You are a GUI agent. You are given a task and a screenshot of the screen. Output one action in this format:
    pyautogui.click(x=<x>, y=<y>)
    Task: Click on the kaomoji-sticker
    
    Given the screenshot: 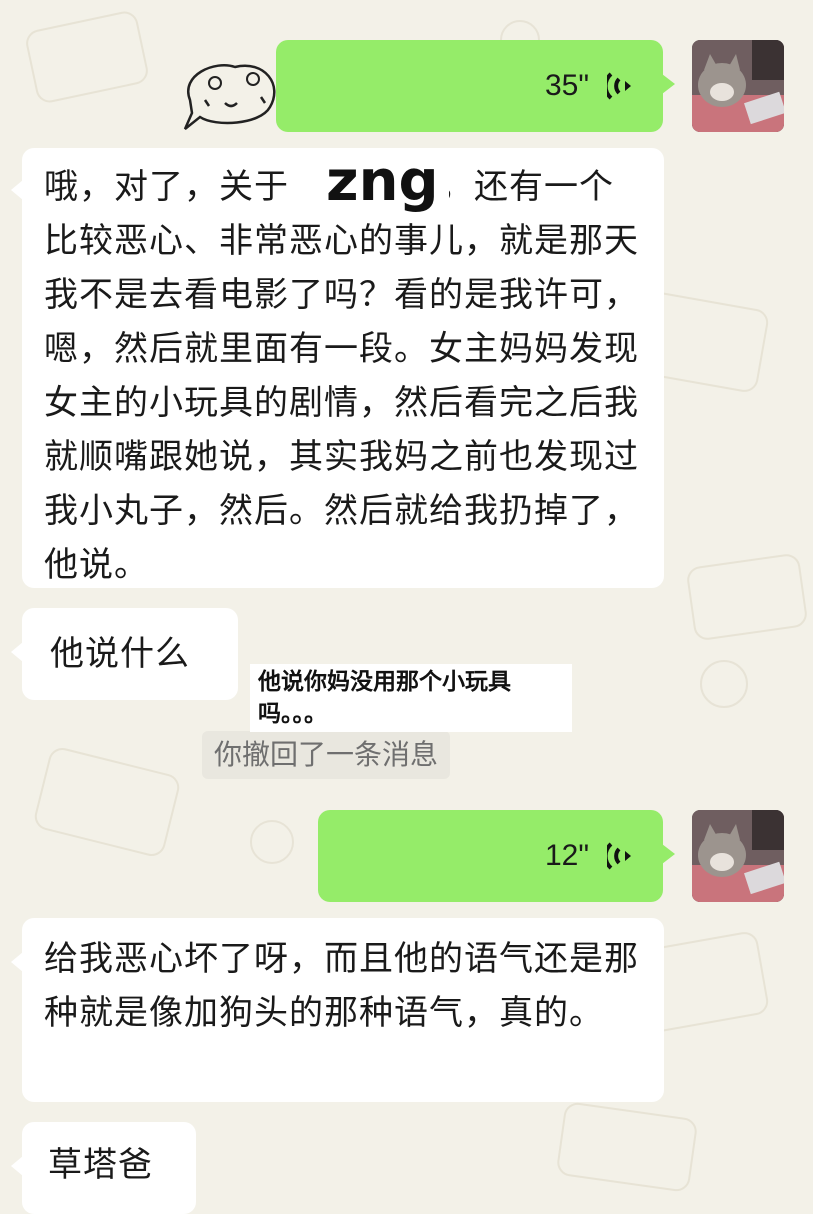 What is the action you would take?
    pyautogui.click(x=230, y=97)
    